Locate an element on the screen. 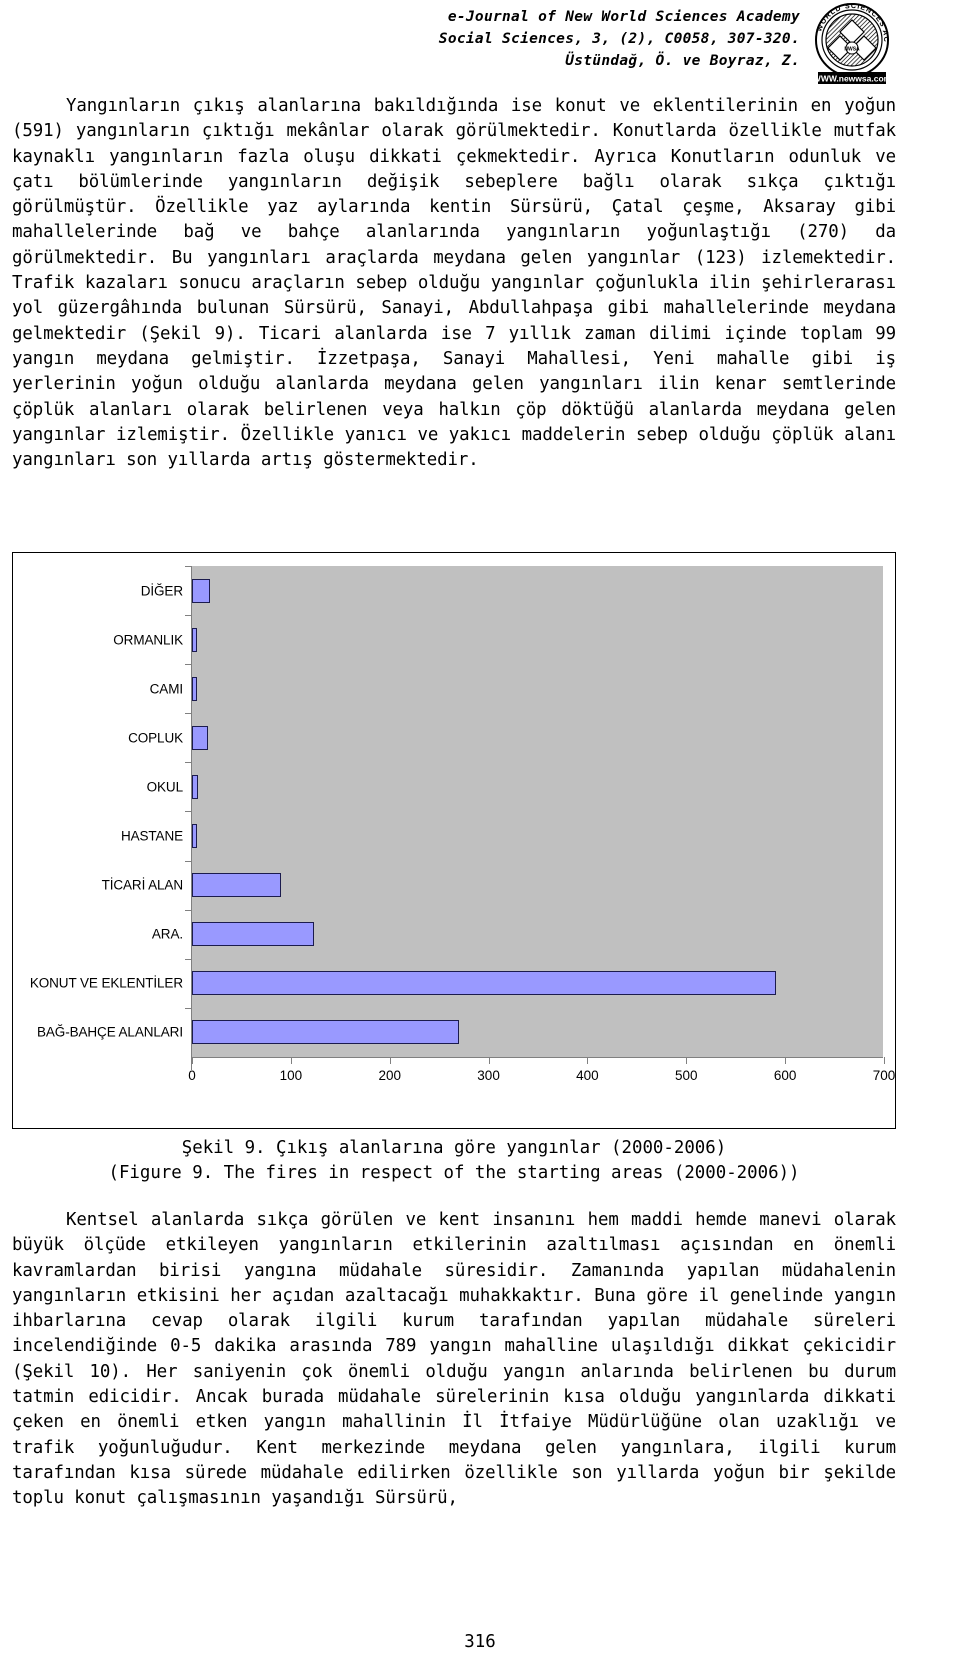 The image size is (960, 1674). chart-row: DİĞER is located at coordinates (454, 590).